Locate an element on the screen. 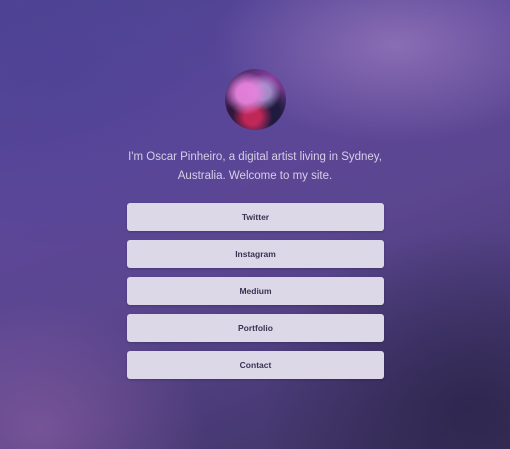  twitter-link-button: Twitter is located at coordinates (255, 217).